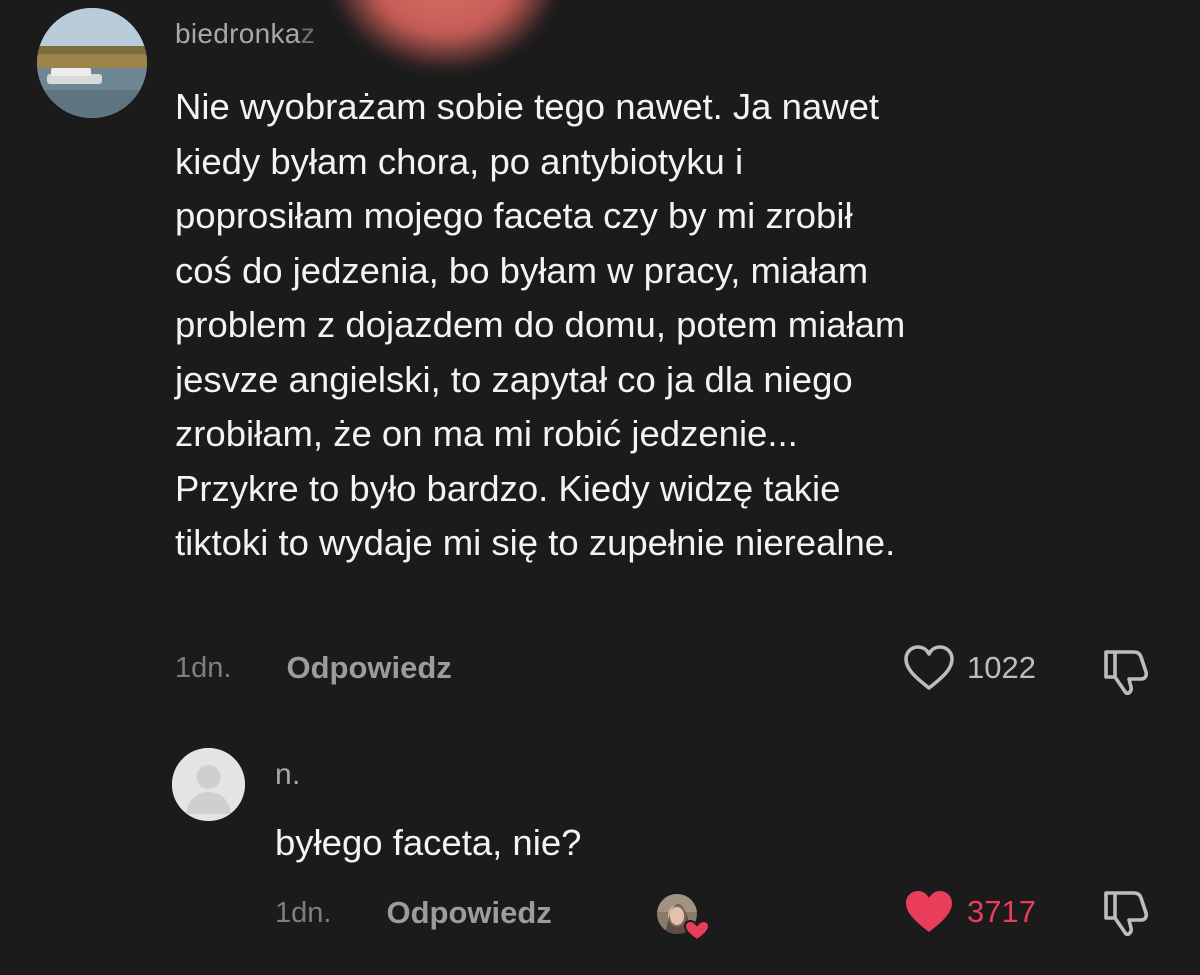  I want to click on default-avatar-icon, so click(208, 784).